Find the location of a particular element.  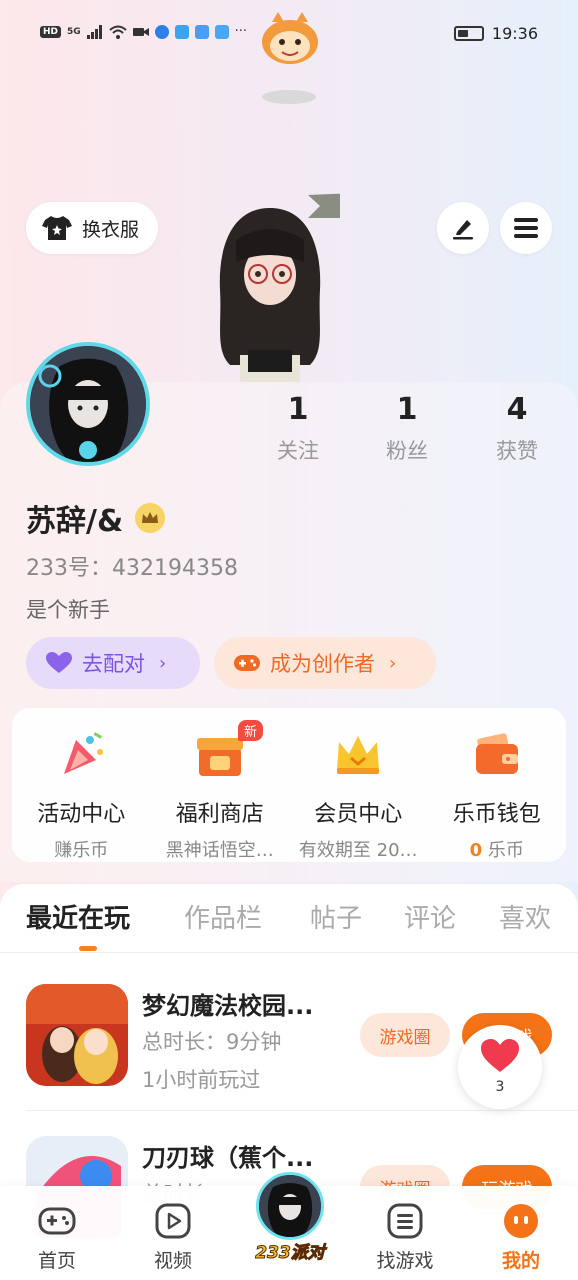

crown-badge-icon is located at coordinates (150, 518).